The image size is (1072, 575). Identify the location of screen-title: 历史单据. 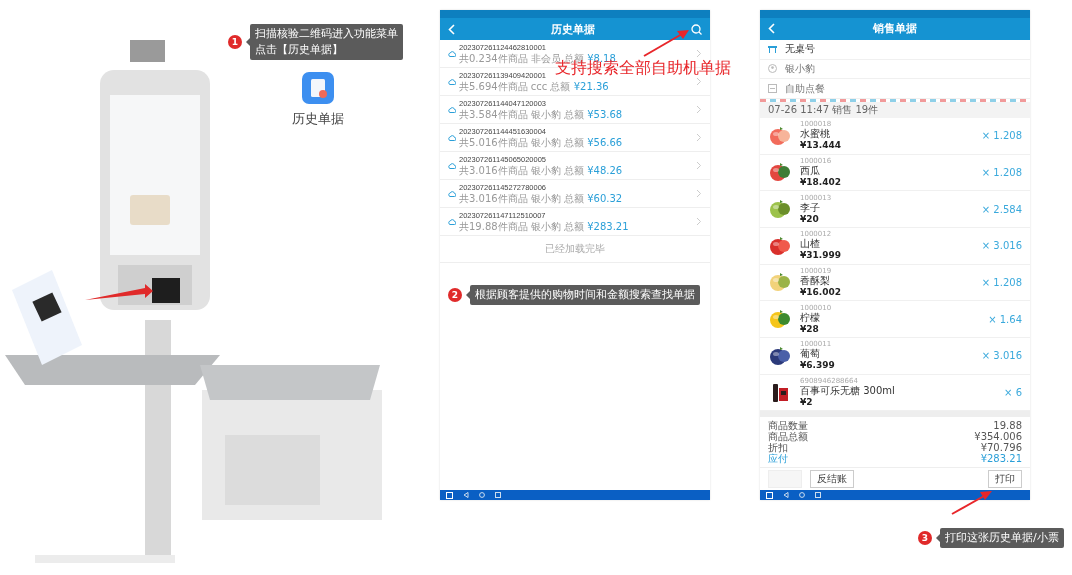
(573, 29).